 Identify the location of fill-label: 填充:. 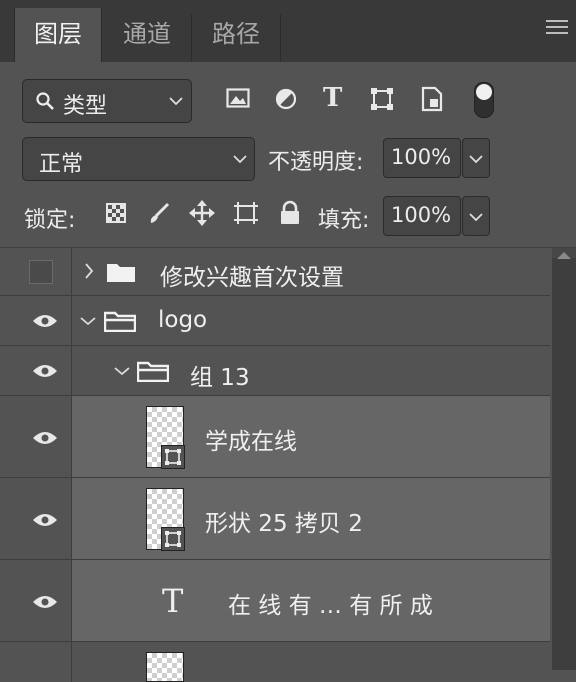
(344, 220).